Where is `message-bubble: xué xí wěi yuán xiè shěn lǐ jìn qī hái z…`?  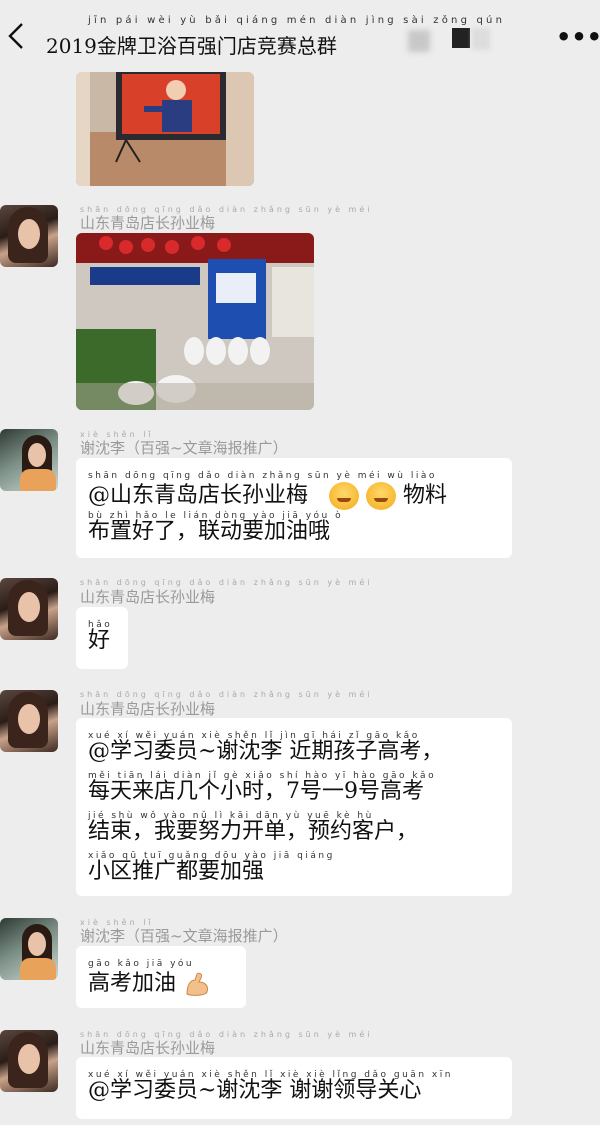
message-bubble: xué xí wěi yuán xiè shěn lǐ jìn qī hái z… is located at coordinates (294, 807).